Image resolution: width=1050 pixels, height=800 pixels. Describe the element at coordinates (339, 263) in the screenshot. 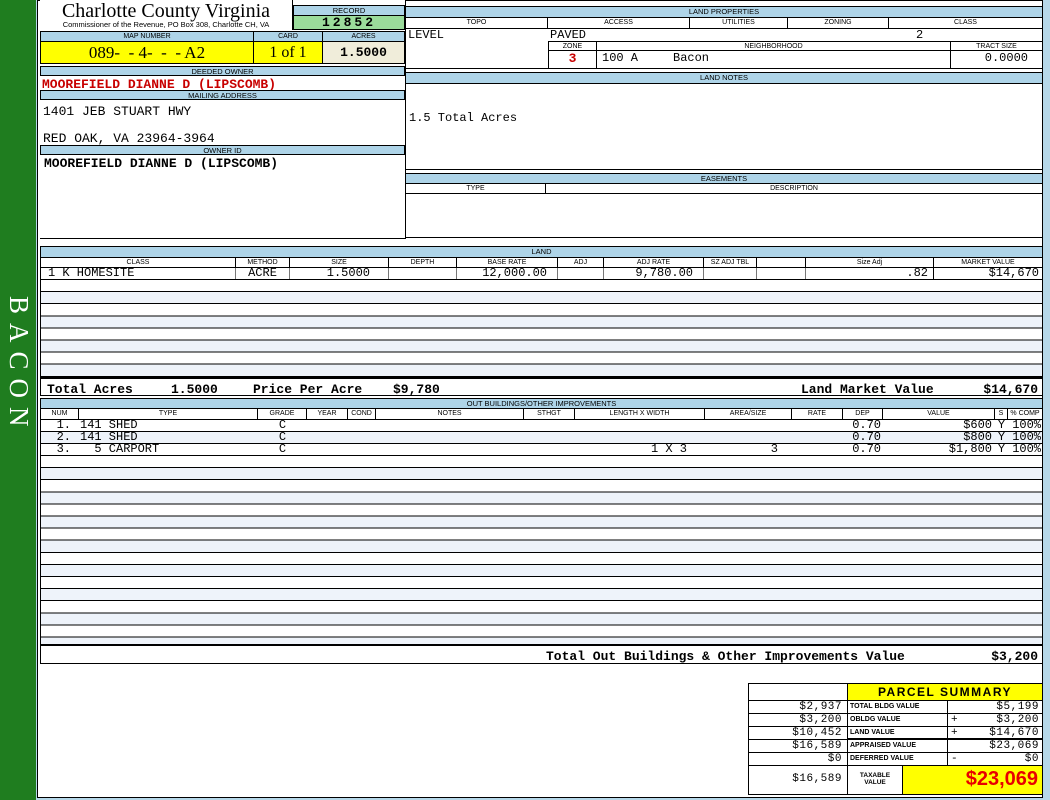

I see `land-header-size: SIZE` at that location.